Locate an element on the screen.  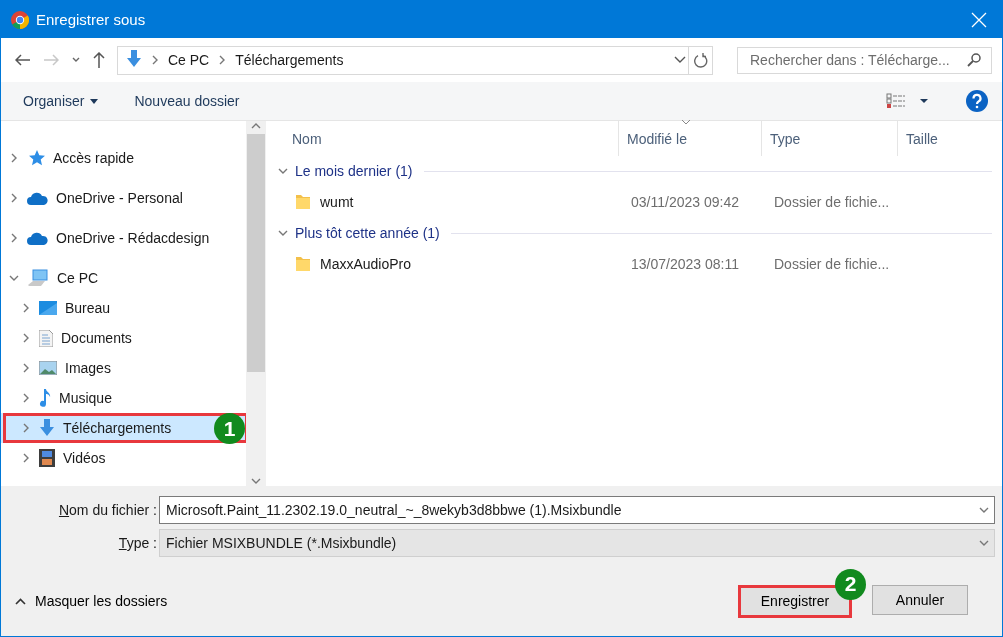
address-bar: Ce PC Téléchargements is located at coordinates (415, 60).